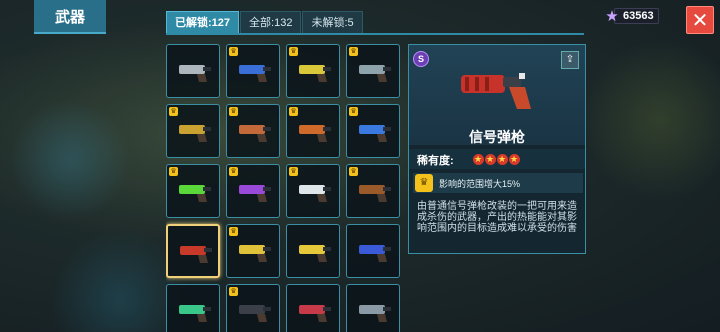  Describe the element at coordinates (332, 23) in the screenshot. I see `tab-locked: 未解锁:5` at that location.